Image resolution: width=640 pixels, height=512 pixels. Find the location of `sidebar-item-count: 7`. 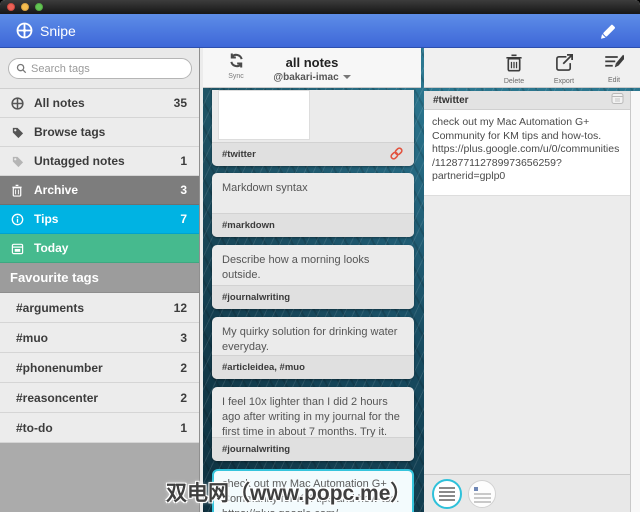

sidebar-item-count: 7 is located at coordinates (183, 219).